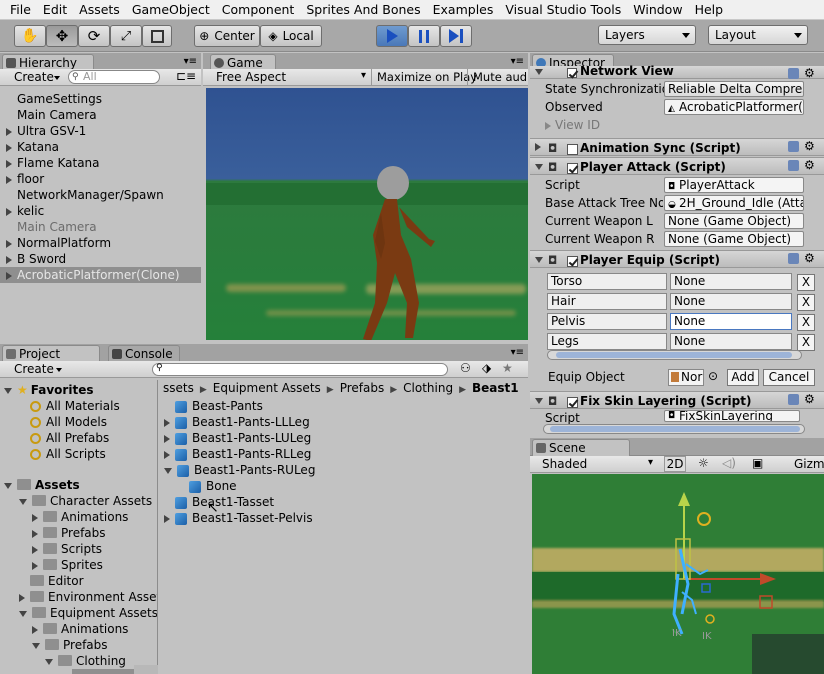  Describe the element at coordinates (495, 388) in the screenshot. I see `breadcrumb-item: Beast1` at that location.